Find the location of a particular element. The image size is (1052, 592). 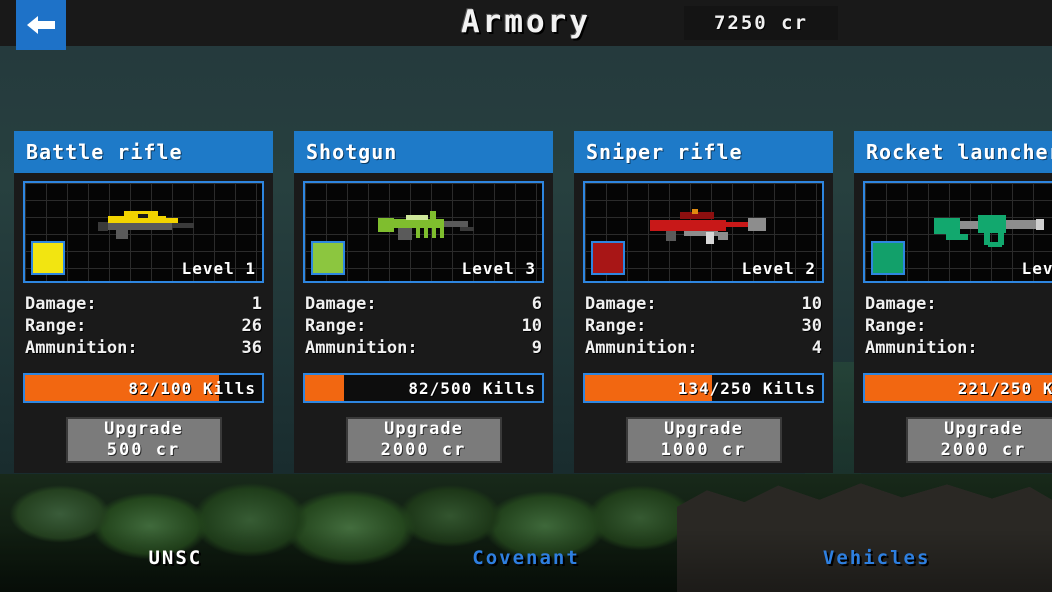

stat-row: Range: 26 is located at coordinates (143, 326).